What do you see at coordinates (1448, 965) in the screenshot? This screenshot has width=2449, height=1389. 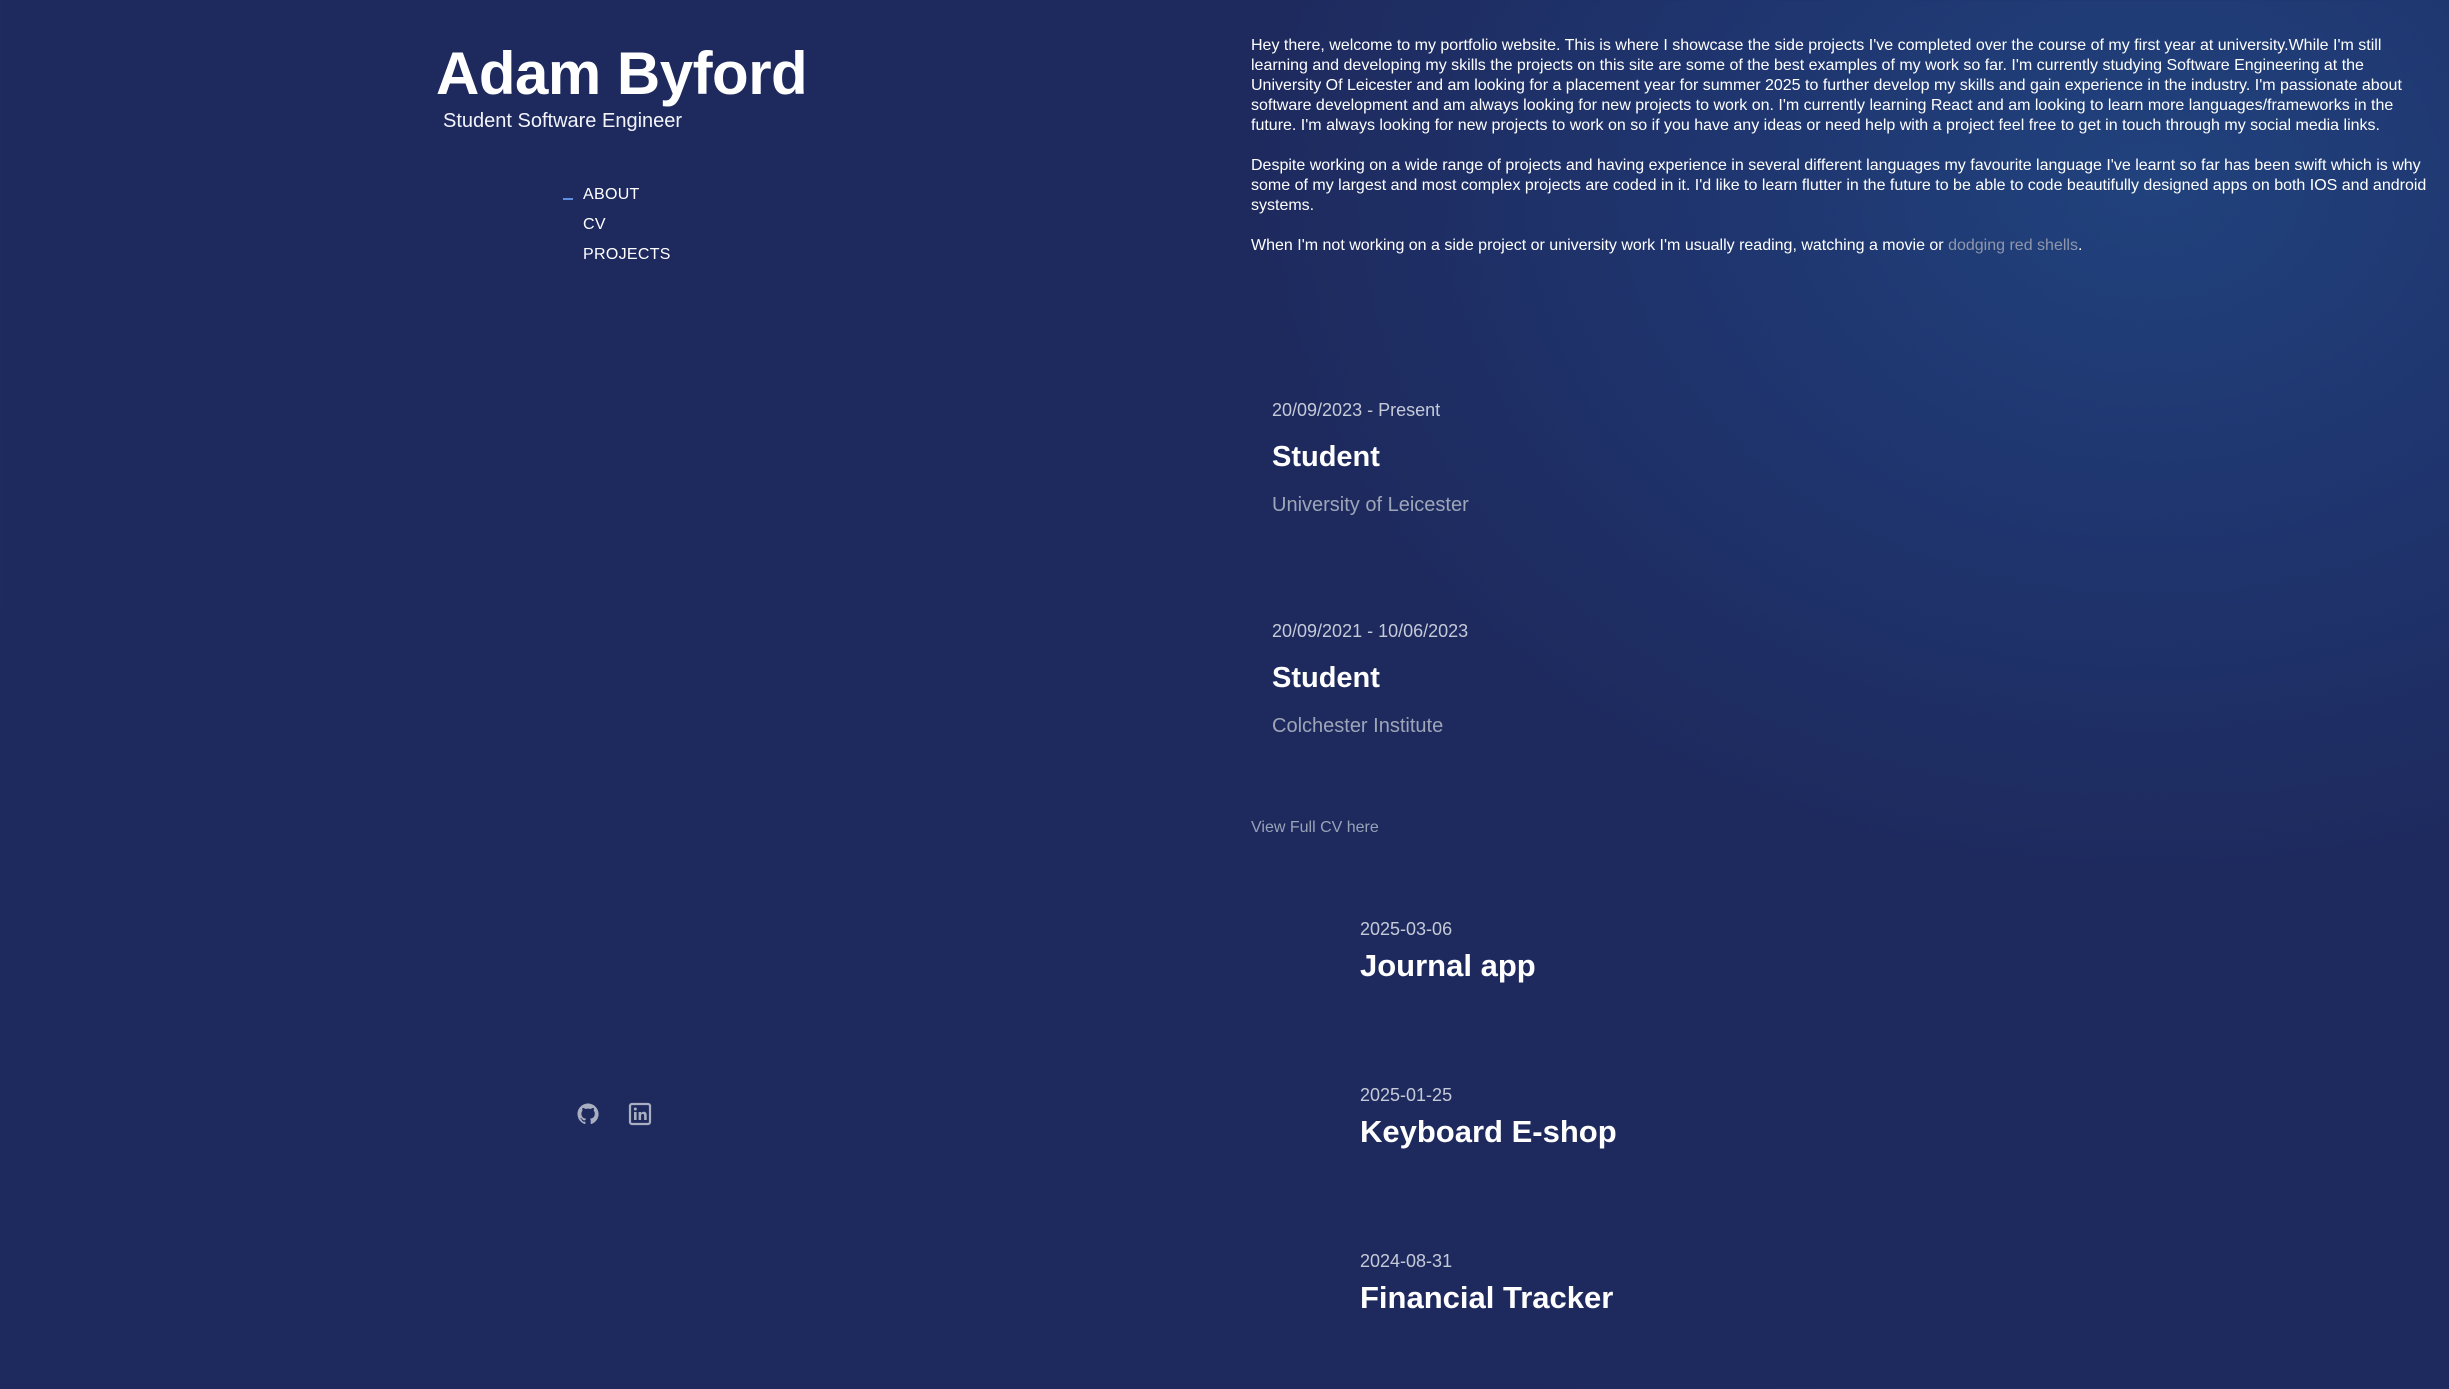 I see `project-title: Journal app` at bounding box center [1448, 965].